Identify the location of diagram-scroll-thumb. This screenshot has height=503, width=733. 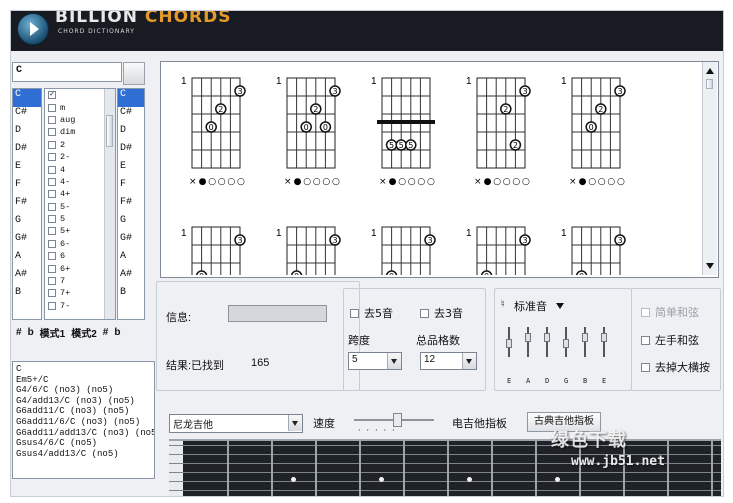
(709, 84).